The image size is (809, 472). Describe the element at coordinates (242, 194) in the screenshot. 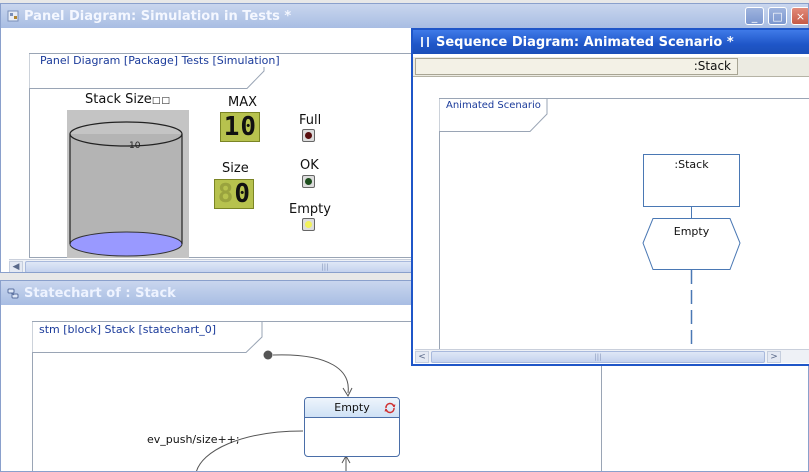

I see `size-value: 0` at that location.